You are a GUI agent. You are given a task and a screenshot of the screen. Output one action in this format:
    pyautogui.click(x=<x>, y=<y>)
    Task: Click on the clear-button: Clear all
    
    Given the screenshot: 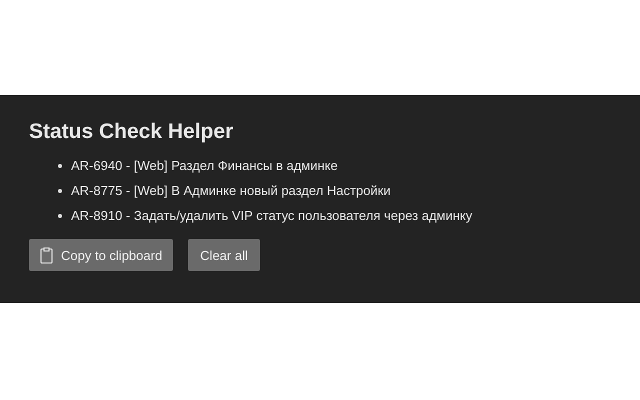 What is the action you would take?
    pyautogui.click(x=224, y=255)
    